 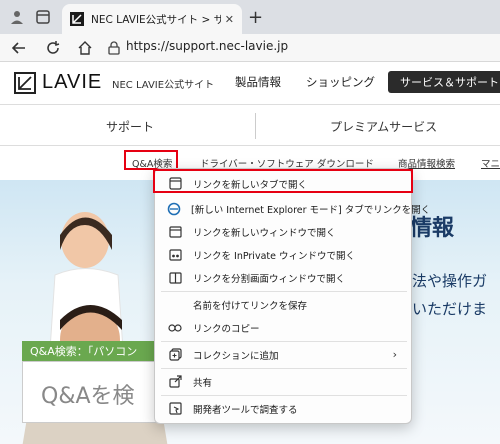 What do you see at coordinates (490, 163) in the screenshot?
I see `link-manual: マニ` at bounding box center [490, 163].